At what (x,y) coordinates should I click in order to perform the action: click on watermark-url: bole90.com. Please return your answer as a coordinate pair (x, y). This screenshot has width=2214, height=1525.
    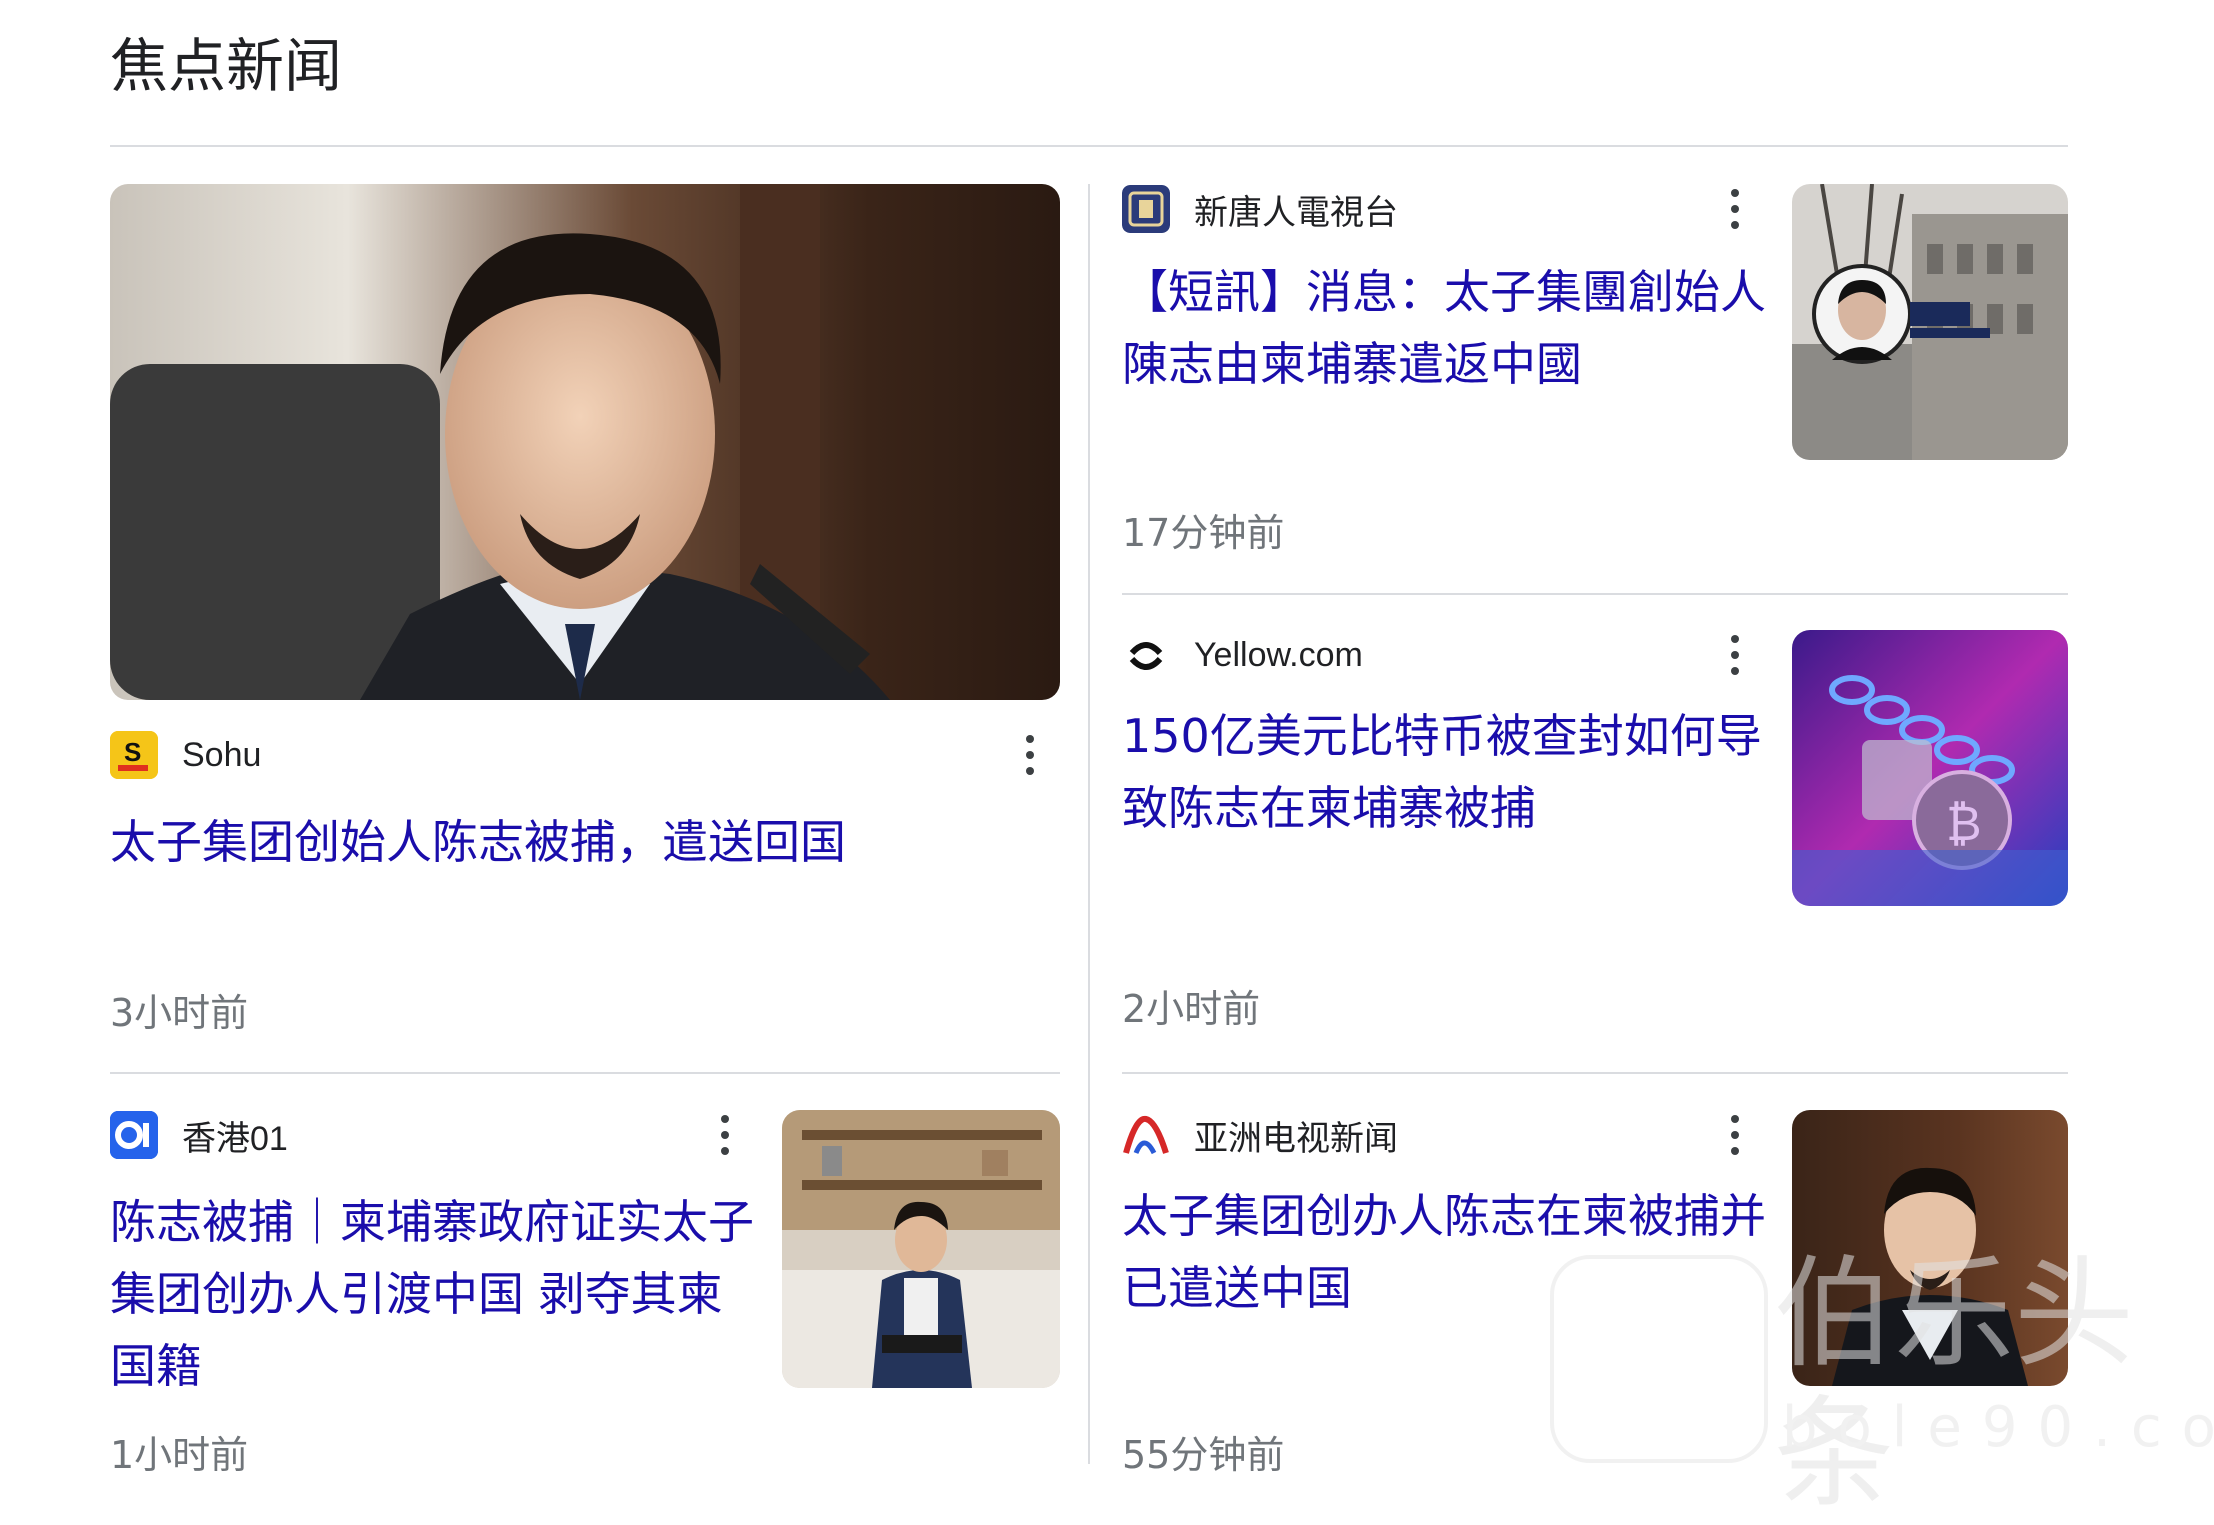
    Looking at the image, I should click on (1998, 1427).